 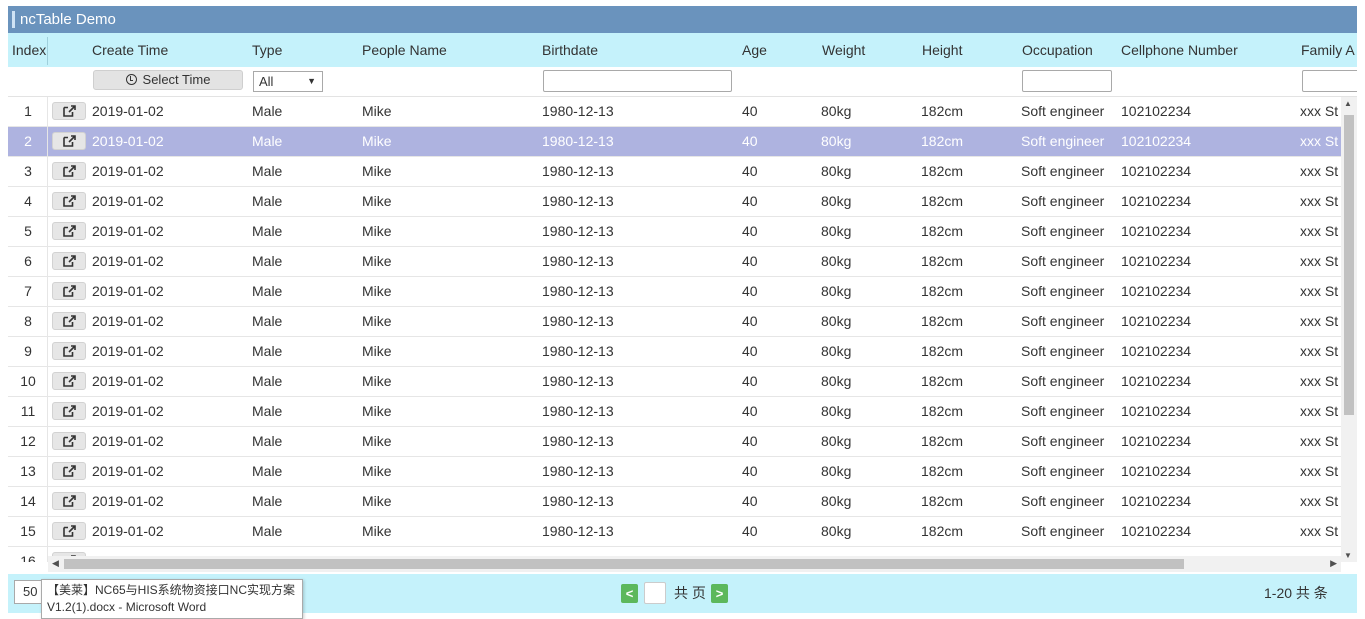 What do you see at coordinates (29, 50) in the screenshot?
I see `column-header-index: Index` at bounding box center [29, 50].